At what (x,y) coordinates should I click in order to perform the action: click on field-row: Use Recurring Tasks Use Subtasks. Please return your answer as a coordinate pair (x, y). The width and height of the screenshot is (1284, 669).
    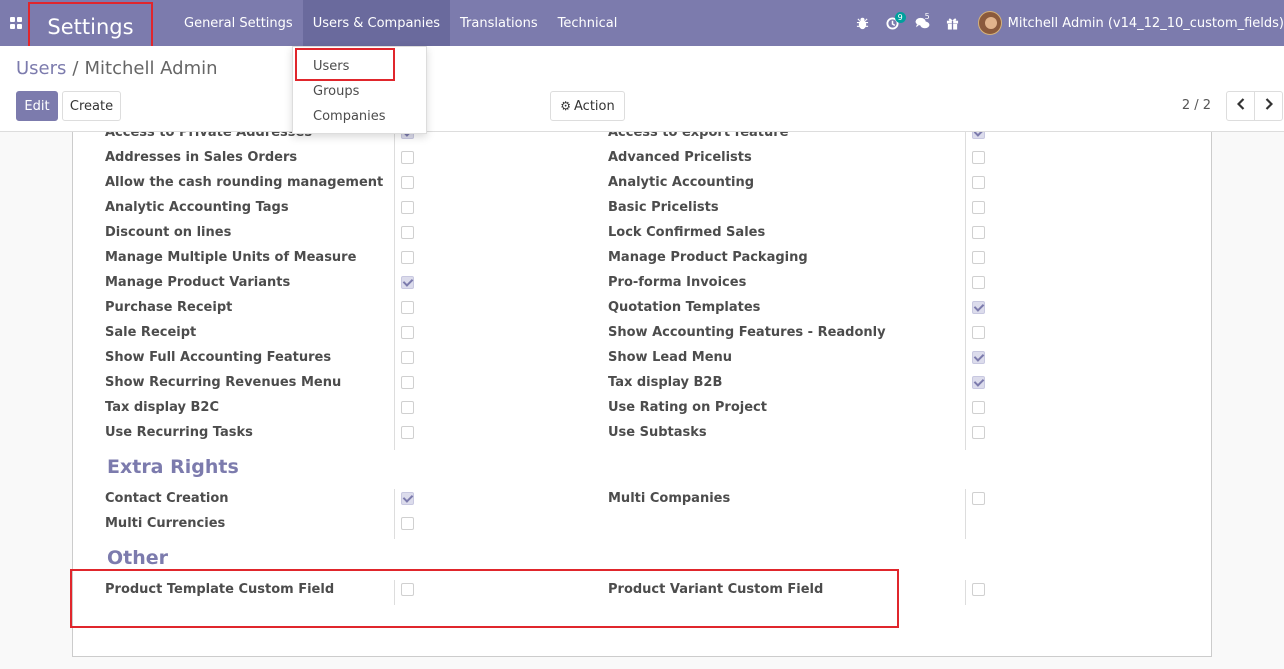
    Looking at the image, I should click on (642, 432).